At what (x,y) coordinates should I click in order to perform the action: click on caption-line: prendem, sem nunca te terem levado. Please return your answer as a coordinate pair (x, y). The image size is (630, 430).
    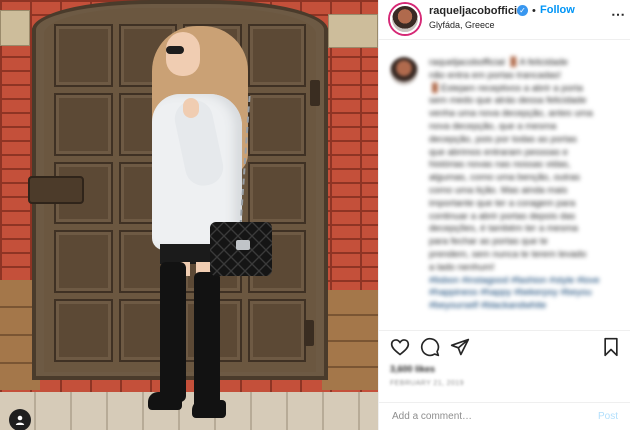
    Looking at the image, I should click on (508, 254).